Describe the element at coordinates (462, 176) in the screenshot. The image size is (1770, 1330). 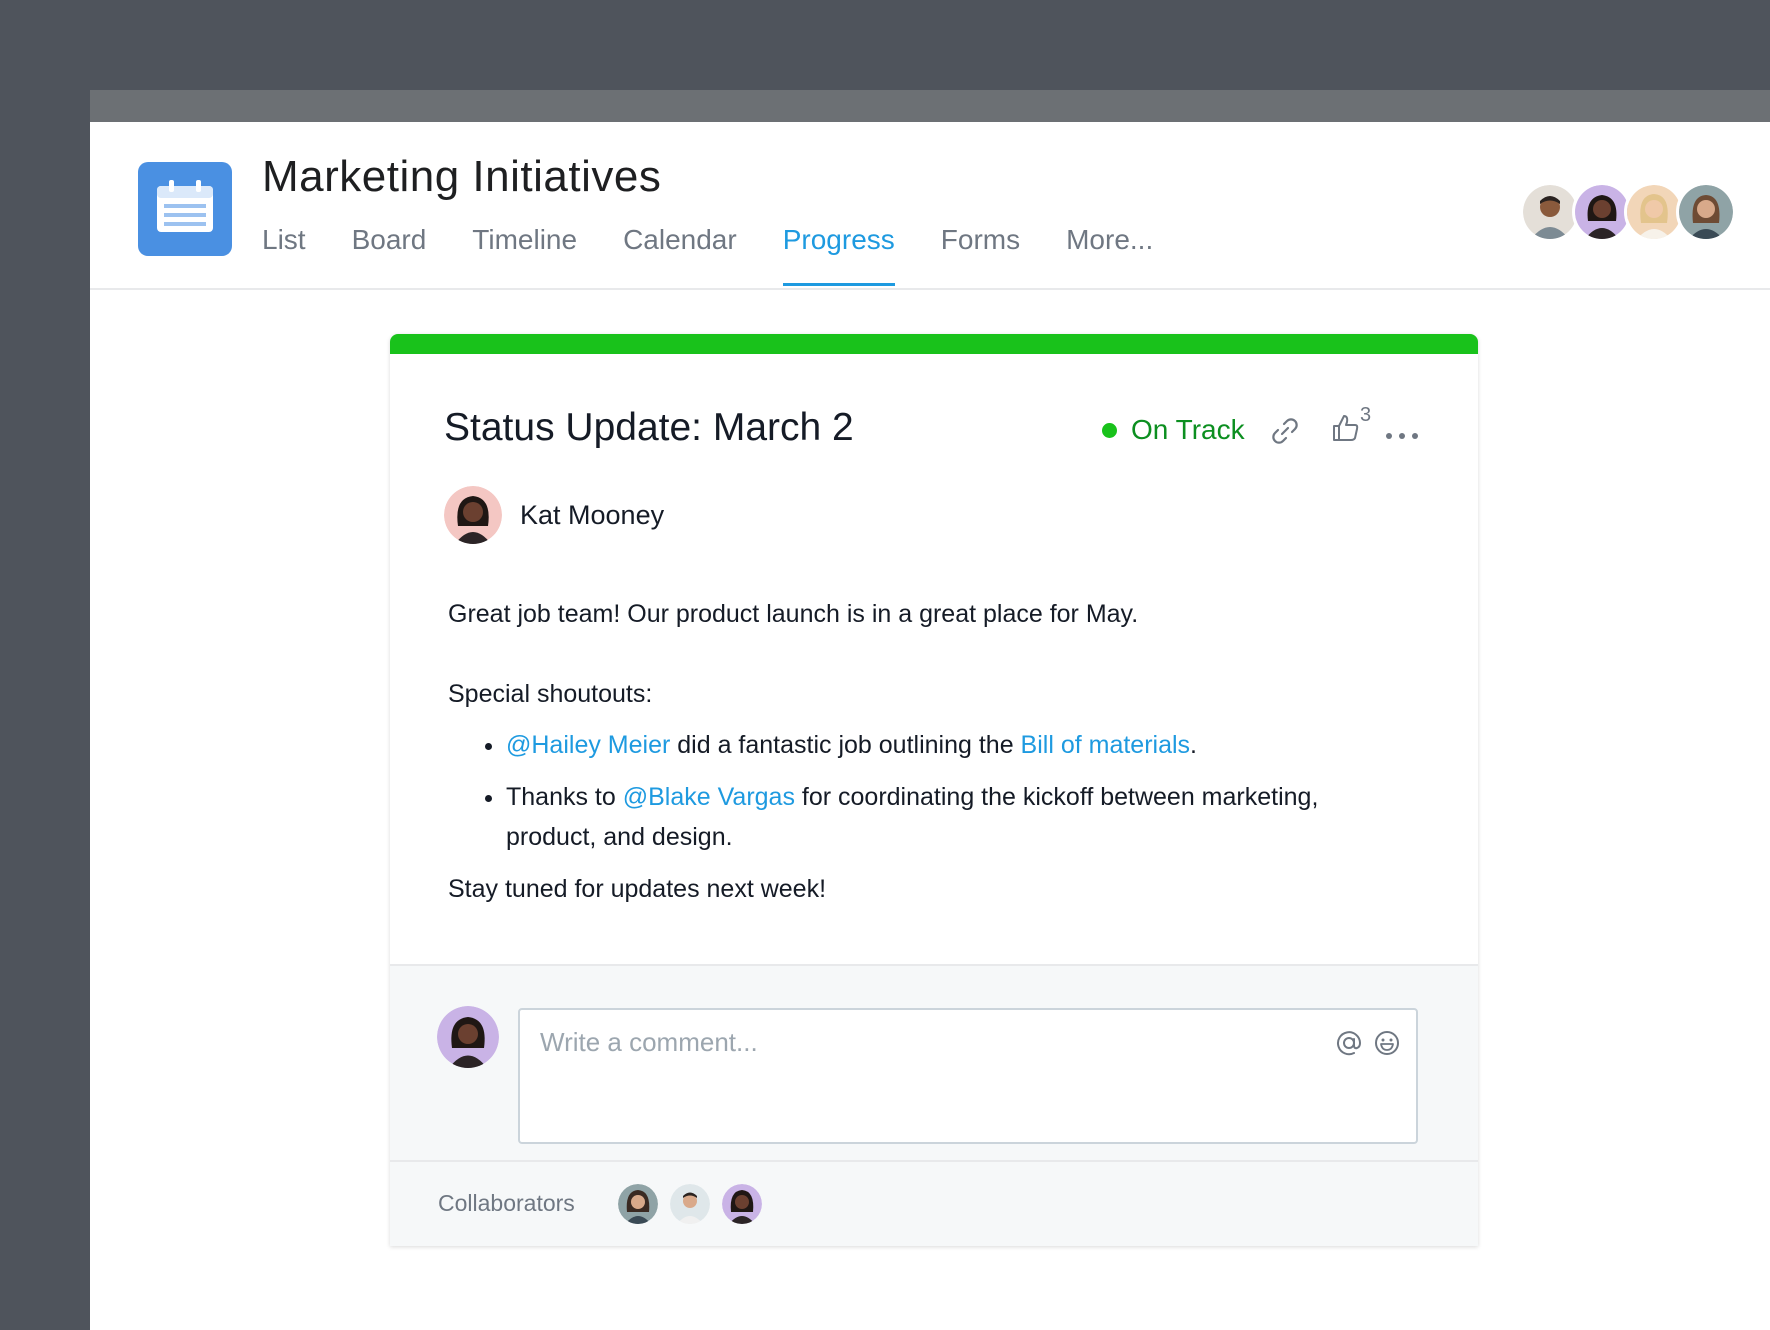
I see `project-title: Marketing Initiatives` at that location.